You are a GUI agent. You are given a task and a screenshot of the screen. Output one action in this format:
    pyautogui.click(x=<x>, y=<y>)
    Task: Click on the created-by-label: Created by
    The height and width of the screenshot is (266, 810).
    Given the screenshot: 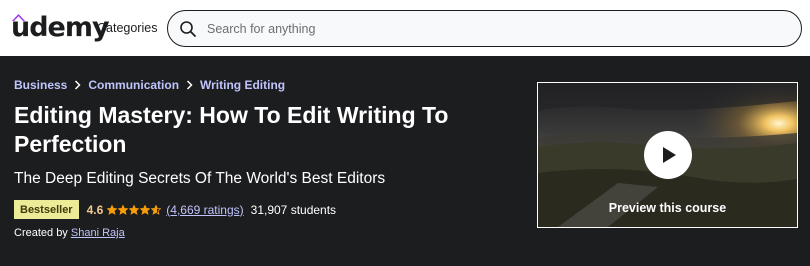 What is the action you would take?
    pyautogui.click(x=41, y=233)
    